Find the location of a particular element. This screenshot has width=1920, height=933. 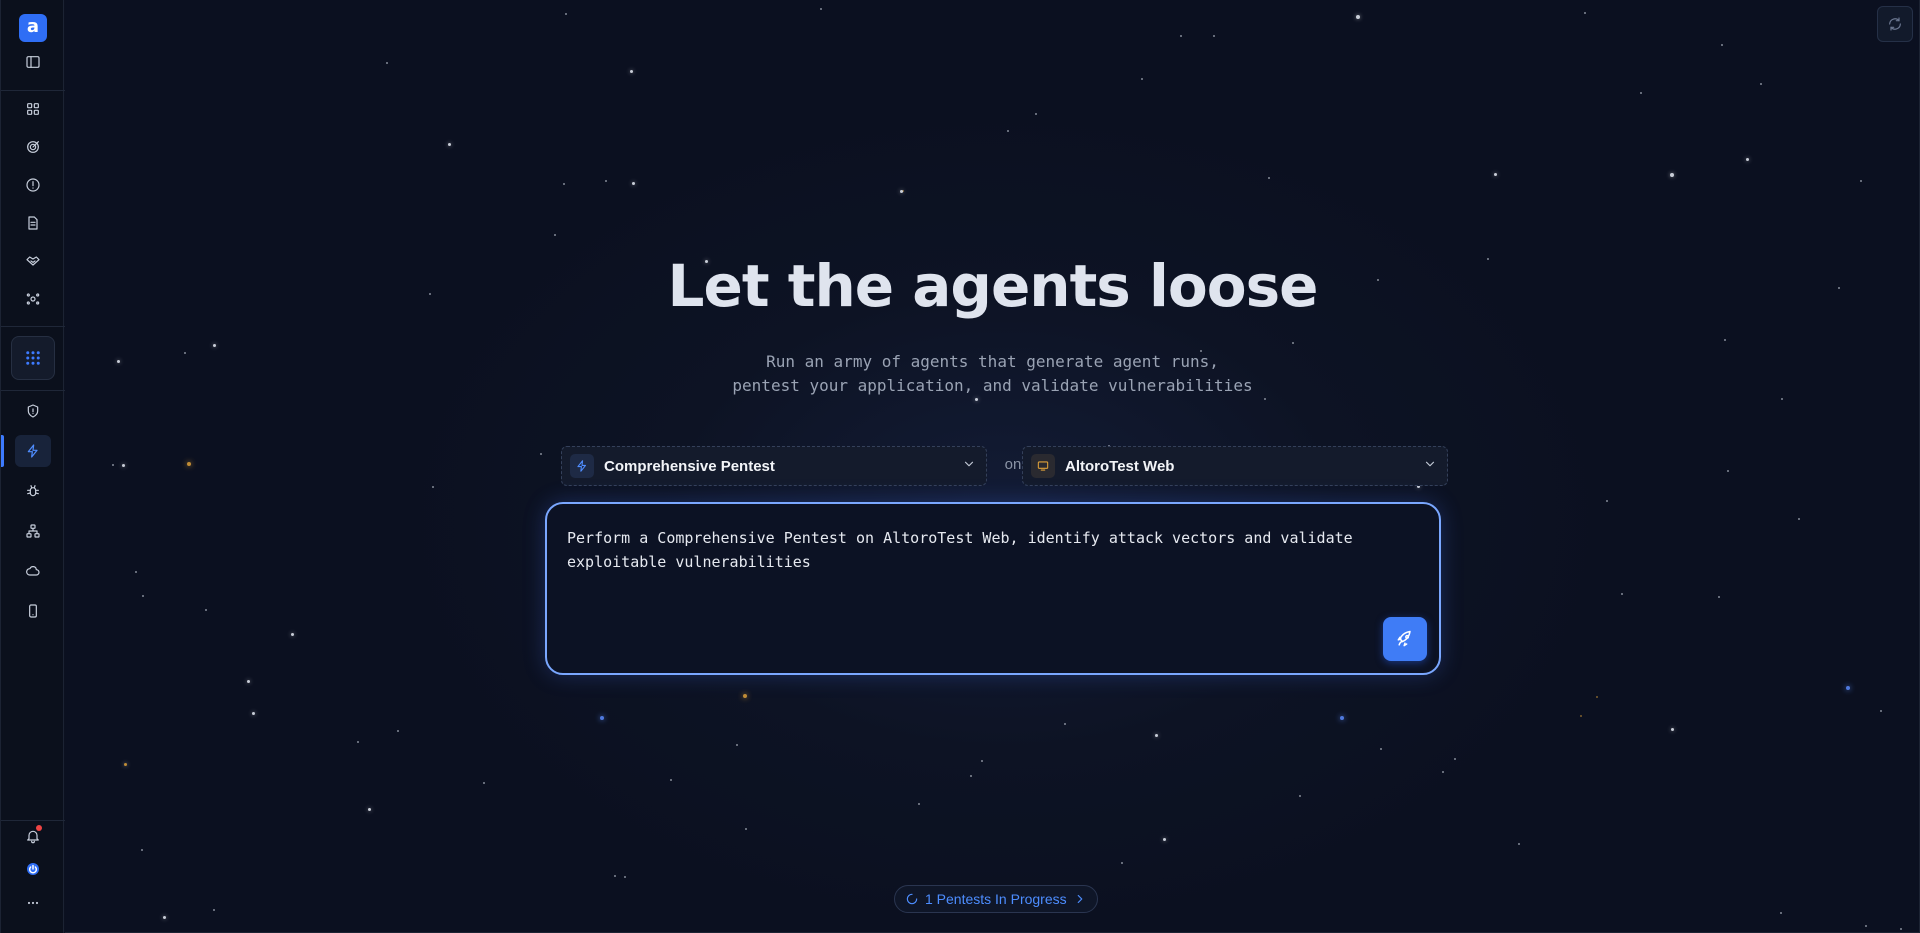

bug-icon is located at coordinates (33, 491).